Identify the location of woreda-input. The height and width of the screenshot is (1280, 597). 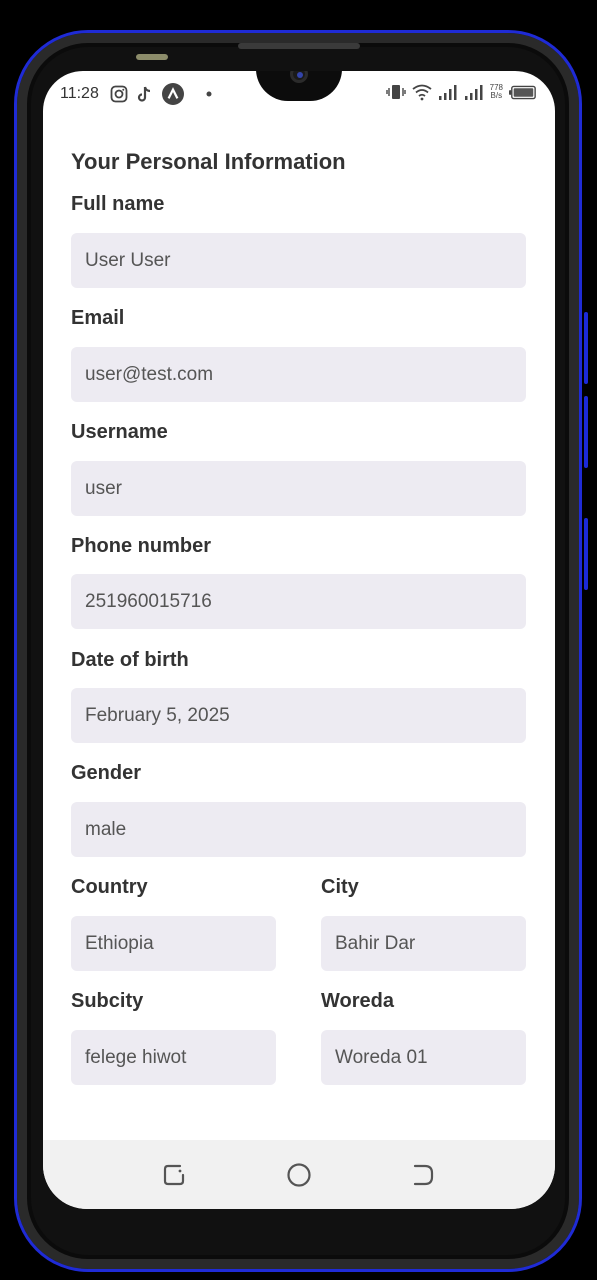
(423, 1057).